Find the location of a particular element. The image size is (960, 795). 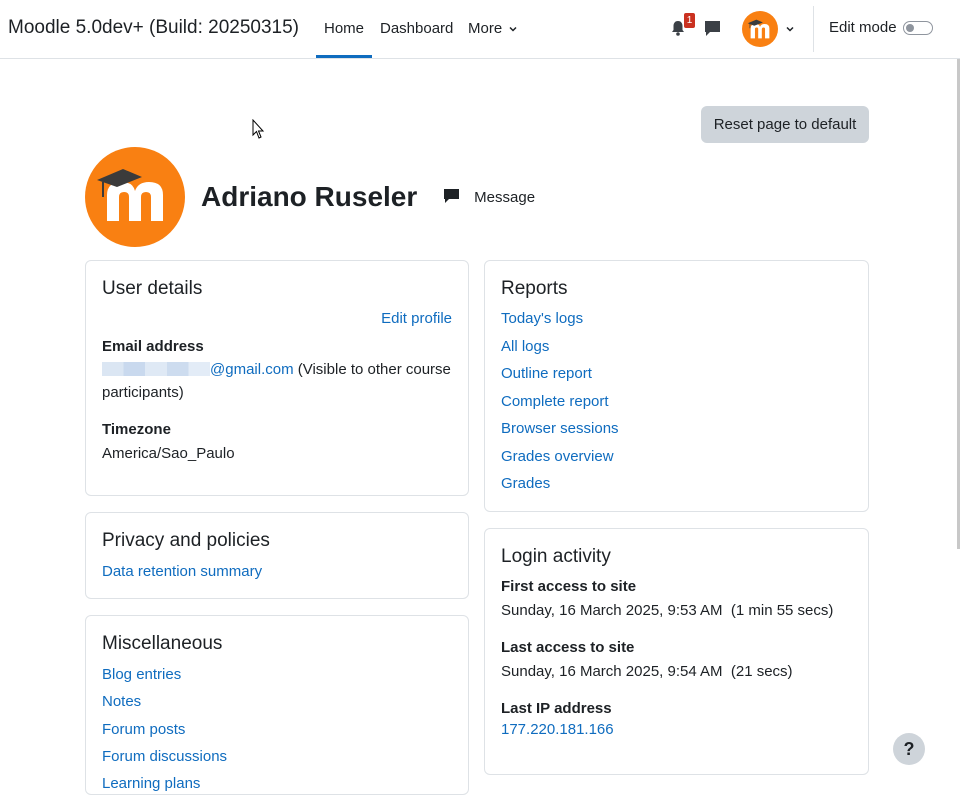

notification-count-badge: 1 is located at coordinates (689, 20).